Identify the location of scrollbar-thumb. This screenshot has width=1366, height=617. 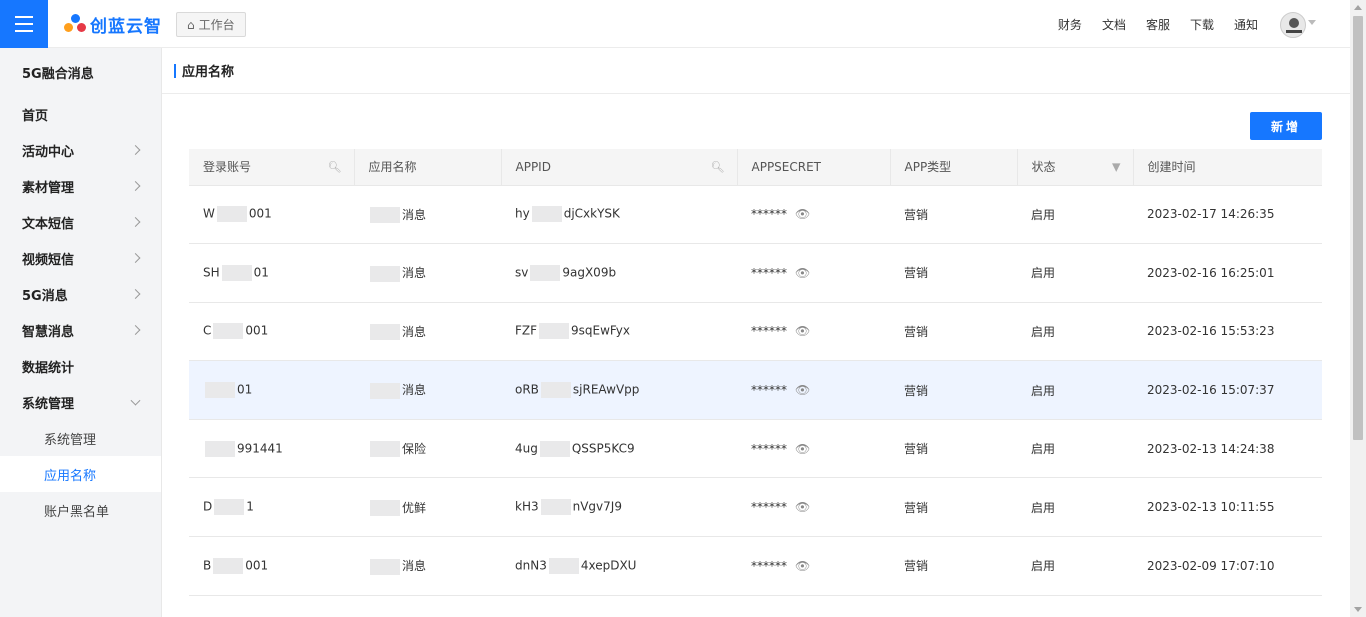
(1358, 228).